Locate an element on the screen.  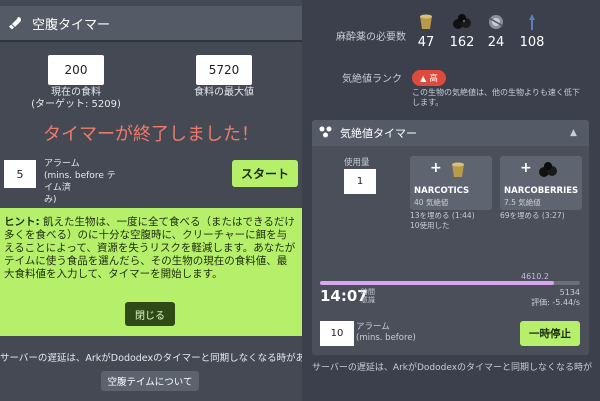
alarm-label-line1: アラーム is located at coordinates (62, 164).